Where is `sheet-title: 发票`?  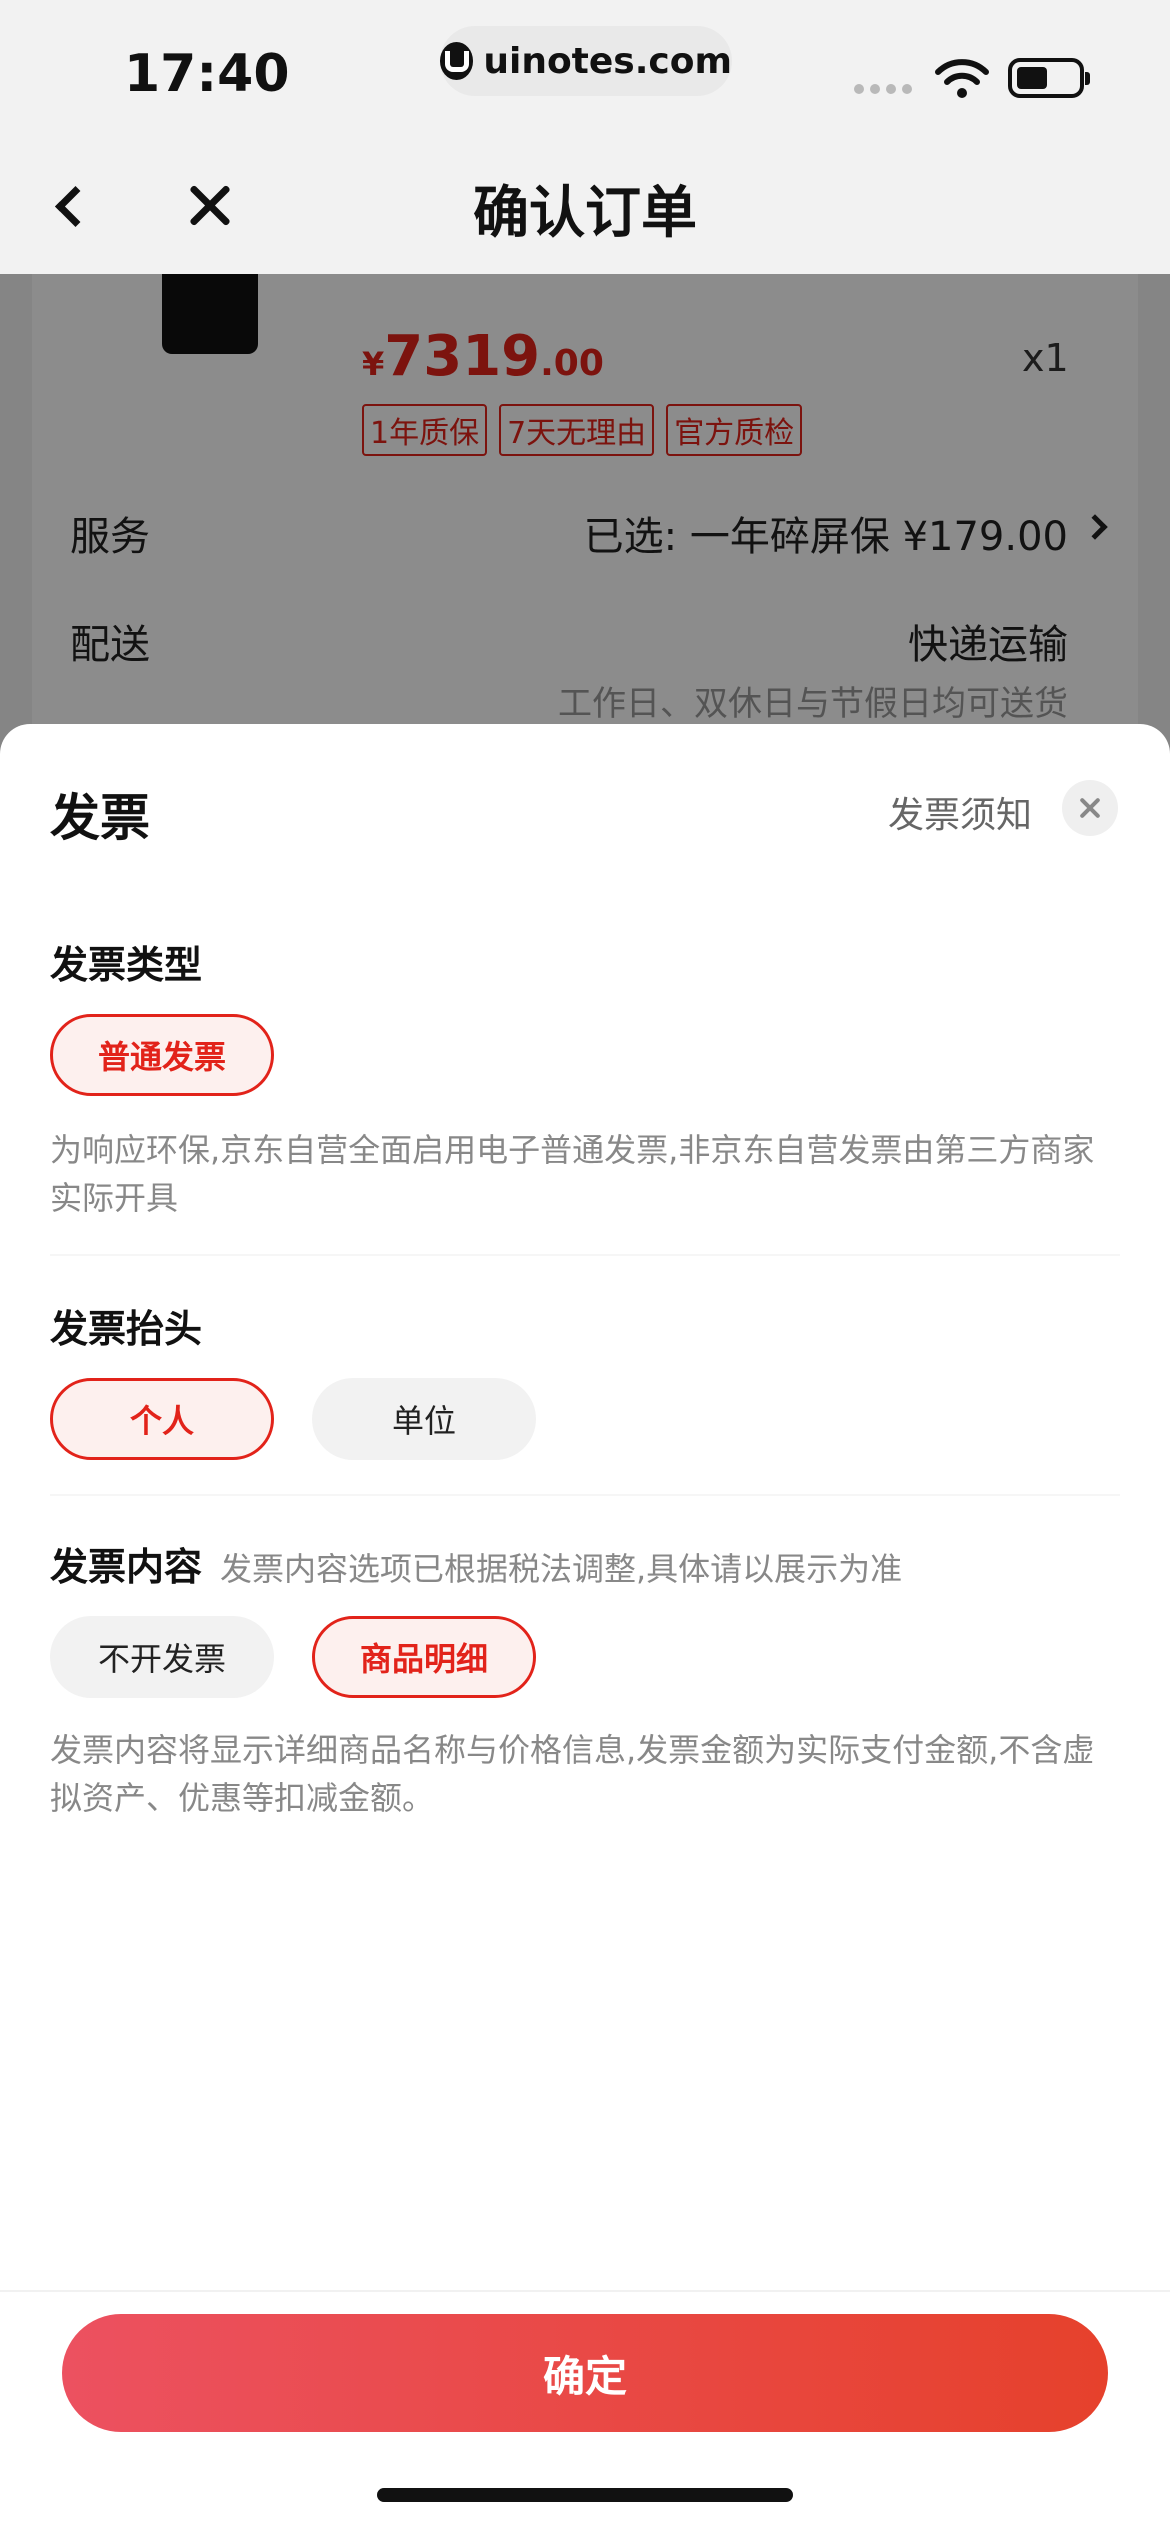
sheet-title: 发票 is located at coordinates (100, 818).